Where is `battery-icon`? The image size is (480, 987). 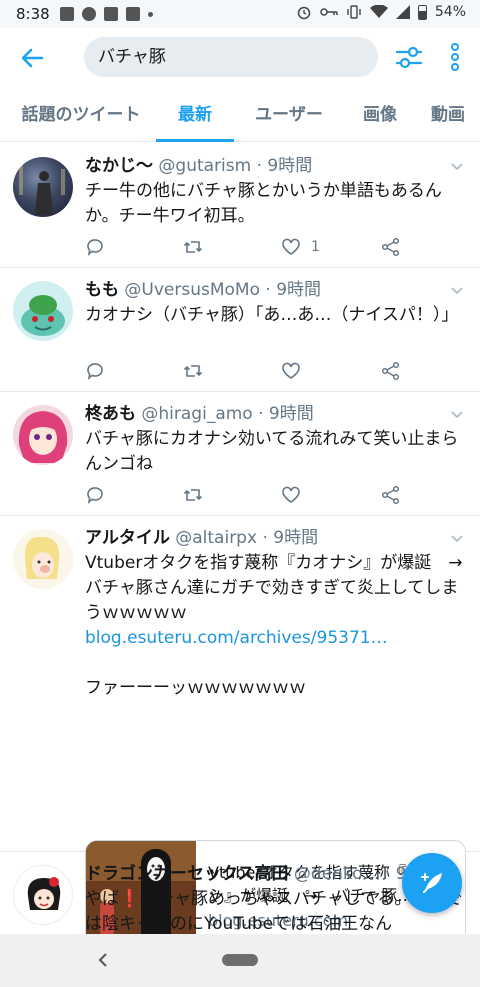
battery-icon is located at coordinates (422, 12).